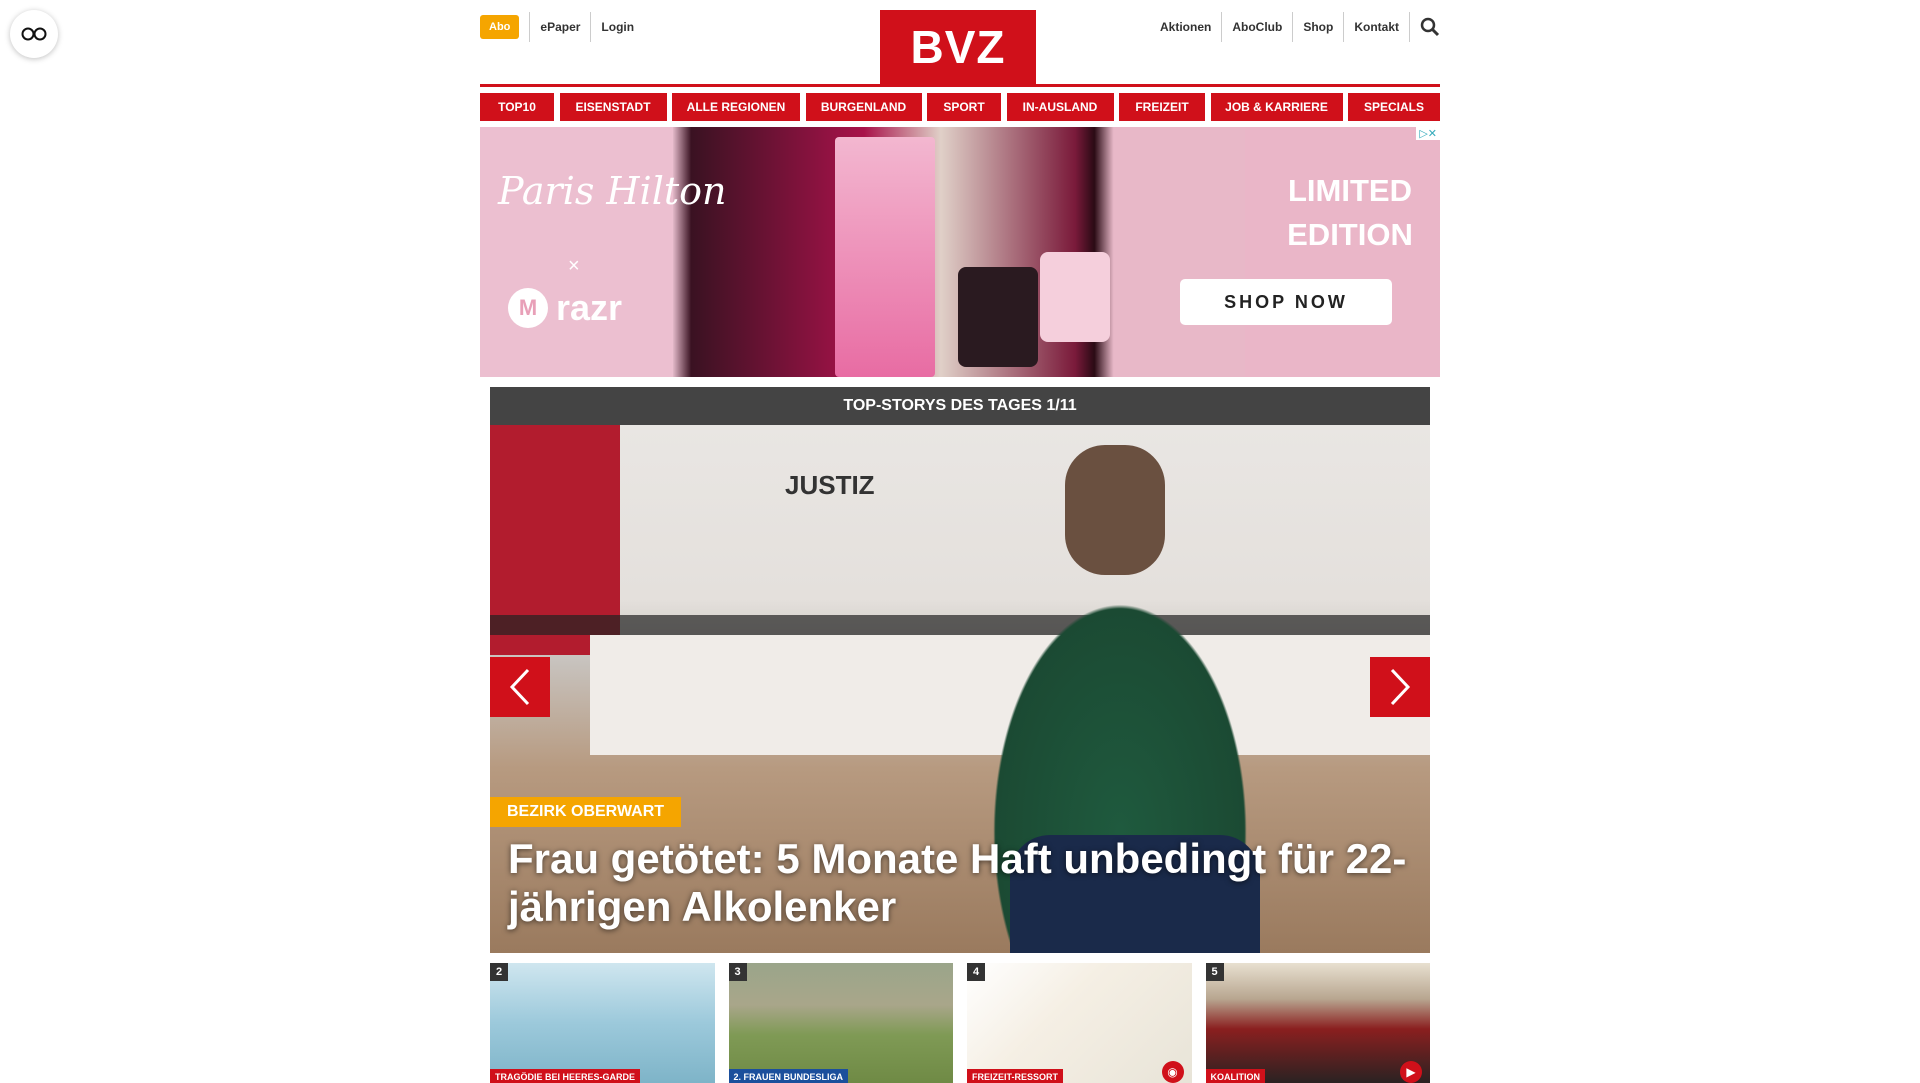 The width and height of the screenshot is (1920, 1083). What do you see at coordinates (1394, 107) in the screenshot?
I see `nav-item-specials: SPECIALS` at bounding box center [1394, 107].